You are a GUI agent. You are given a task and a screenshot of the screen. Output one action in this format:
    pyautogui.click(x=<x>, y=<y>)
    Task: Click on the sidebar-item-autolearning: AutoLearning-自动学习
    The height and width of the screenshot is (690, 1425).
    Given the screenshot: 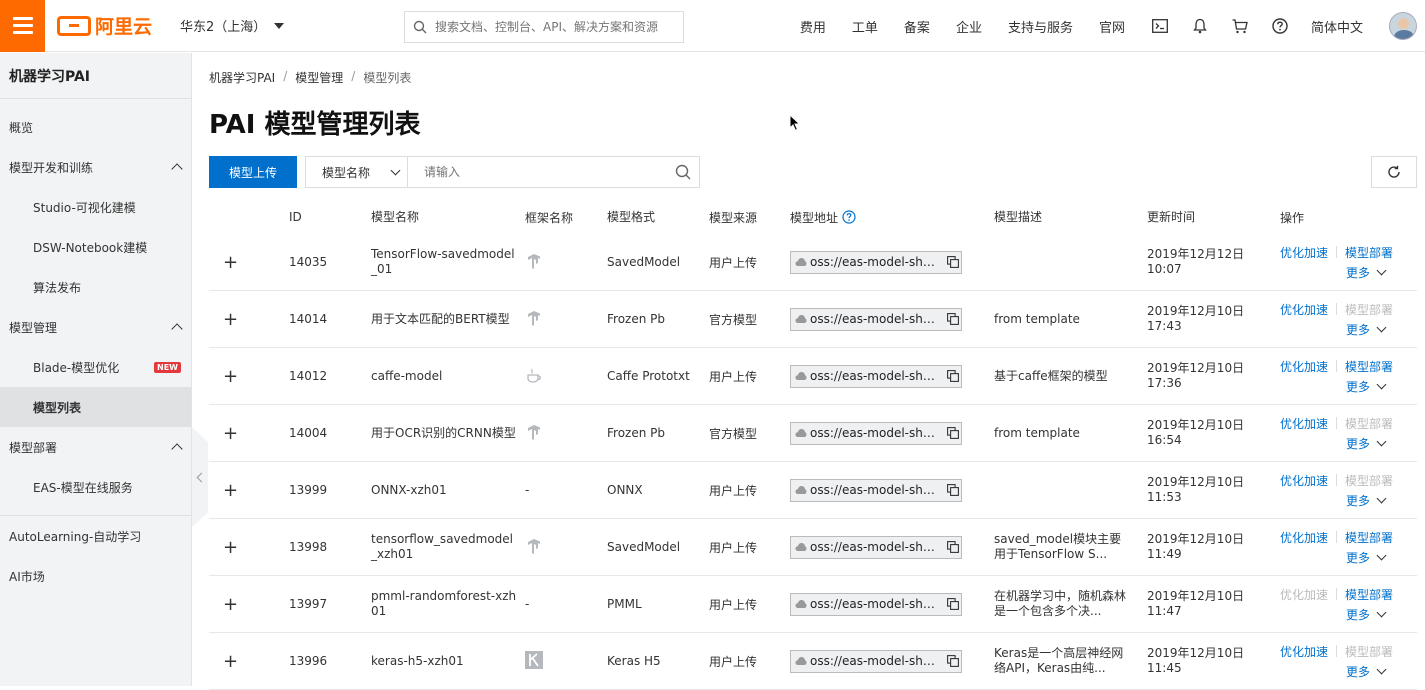 What is the action you would take?
    pyautogui.click(x=95, y=536)
    